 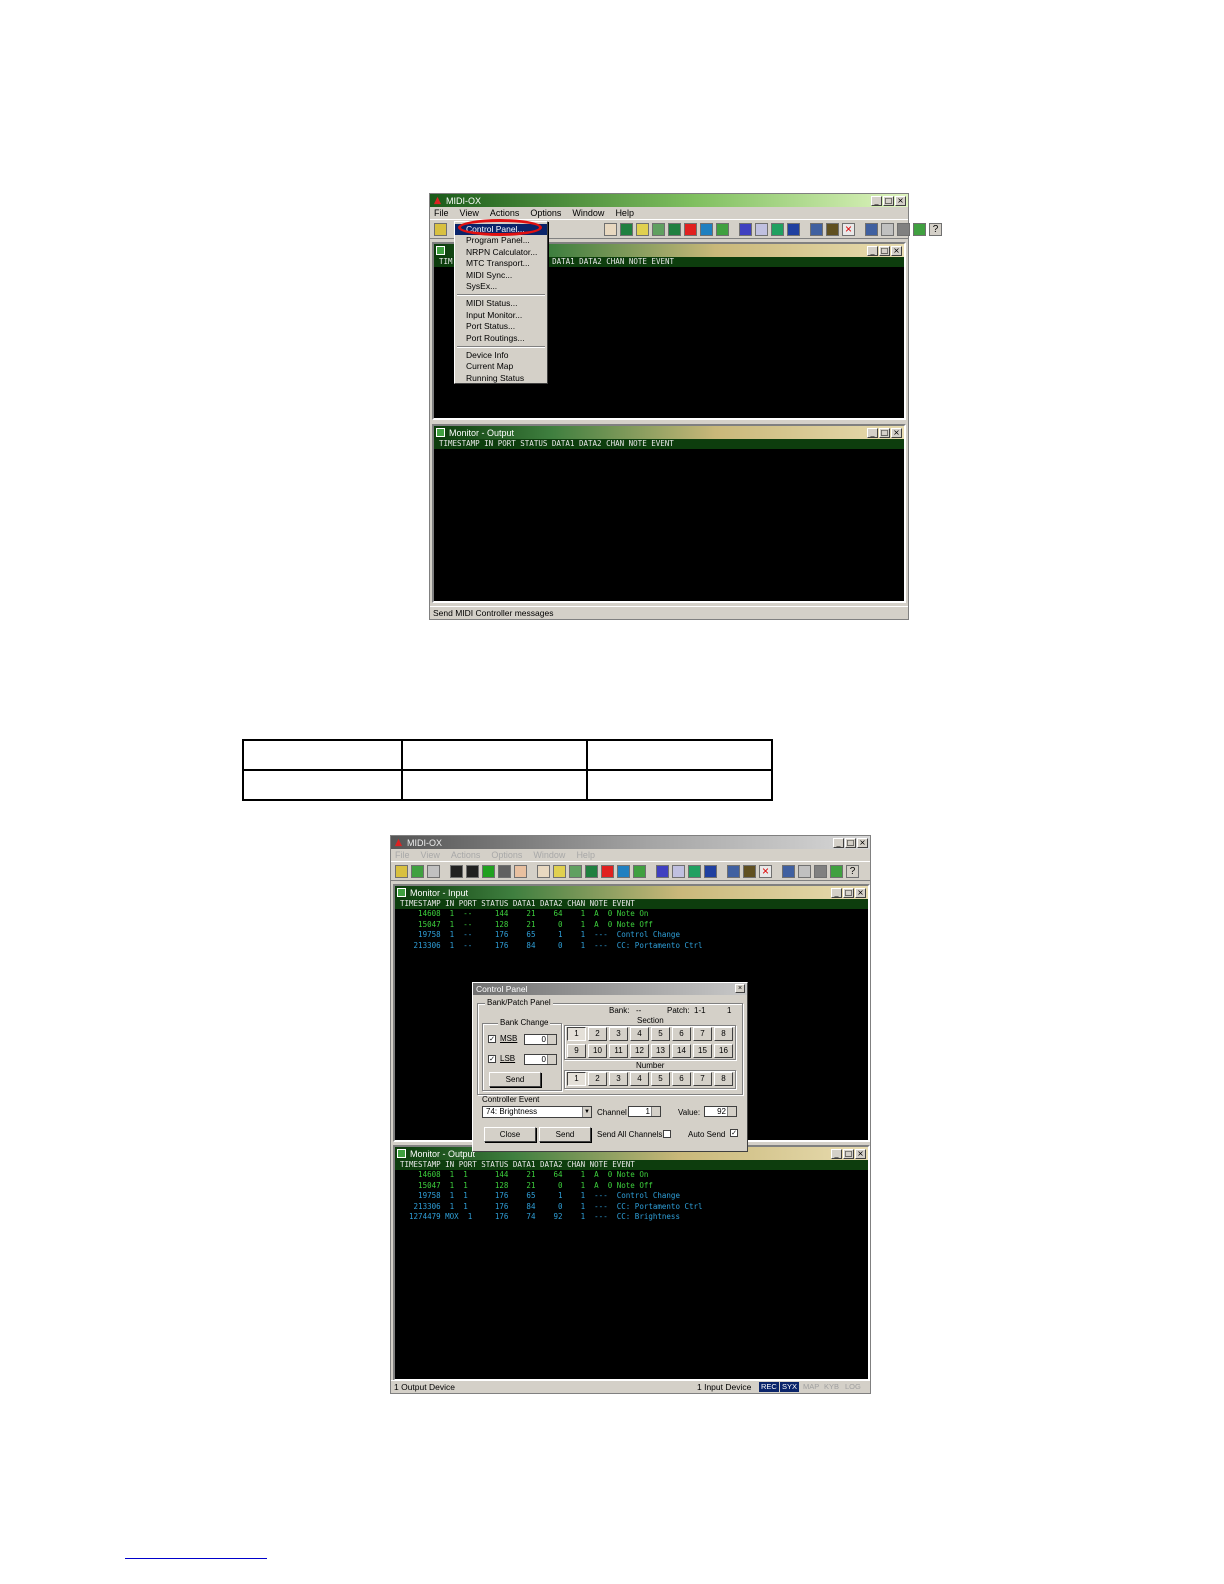 What do you see at coordinates (559, 871) in the screenshot?
I see `pencil-icon` at bounding box center [559, 871].